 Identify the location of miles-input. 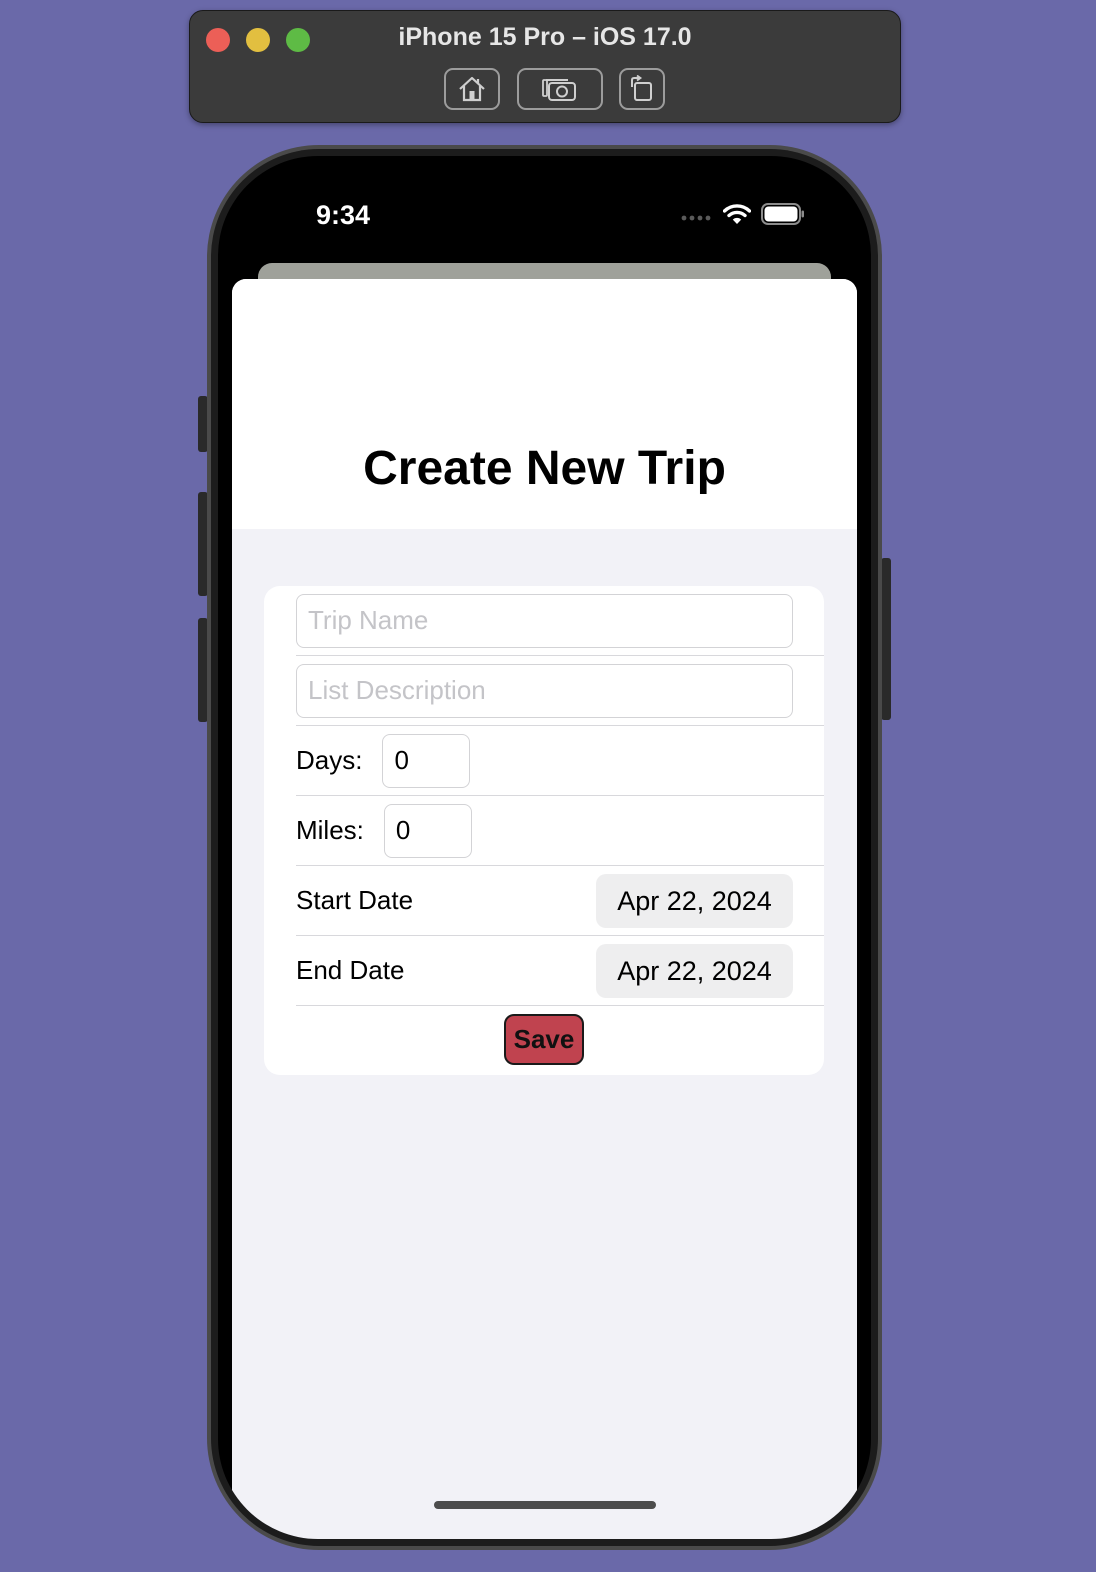
(427, 830).